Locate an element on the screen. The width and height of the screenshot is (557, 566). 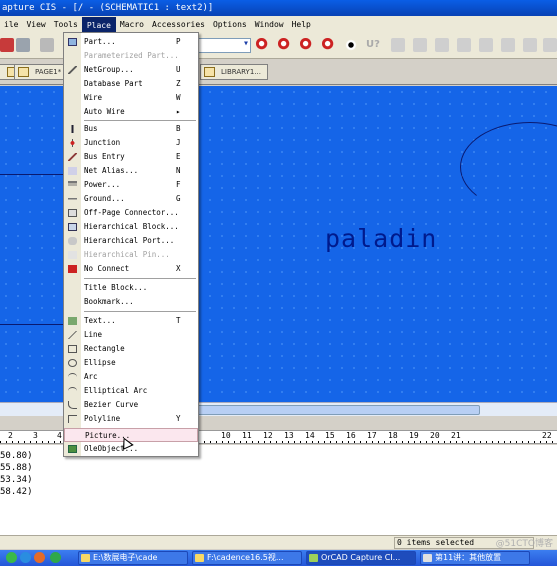
netgroup-icon is located at coordinates (72, 70).